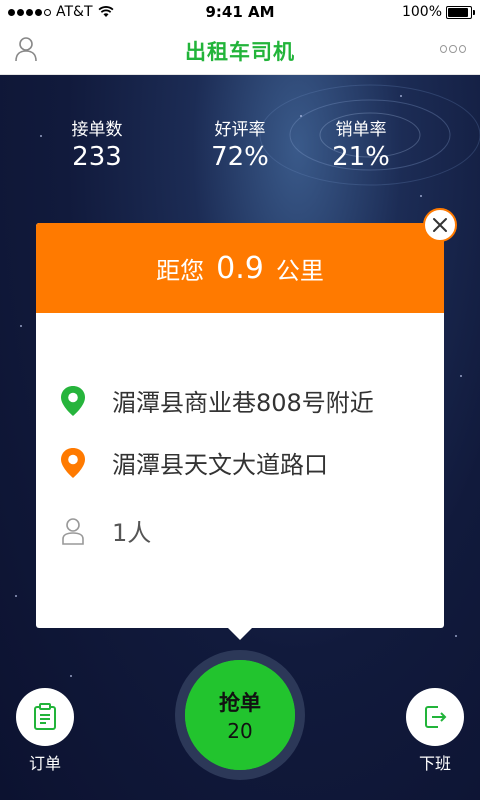 Image resolution: width=480 pixels, height=800 pixels. I want to click on stat-orders: 接单数 233, so click(97, 143).